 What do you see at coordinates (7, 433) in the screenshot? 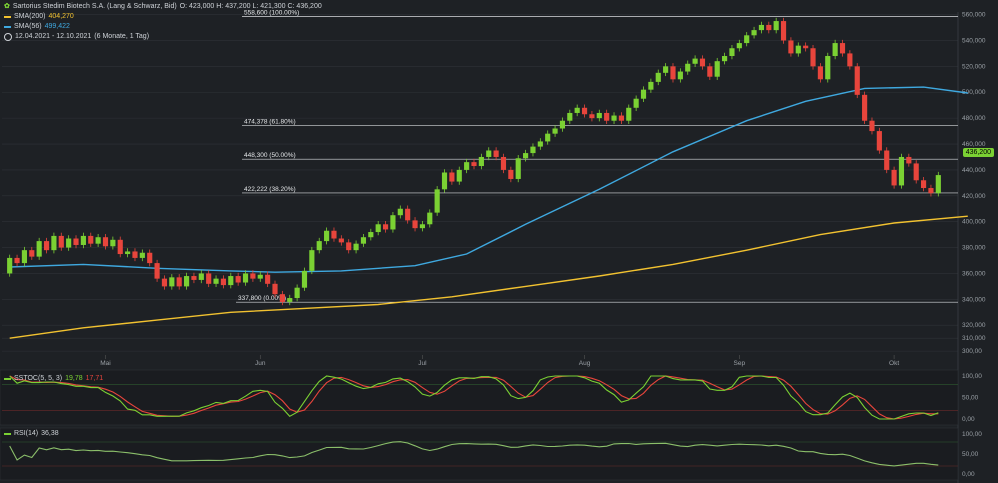
I see `rsi-swatch` at bounding box center [7, 433].